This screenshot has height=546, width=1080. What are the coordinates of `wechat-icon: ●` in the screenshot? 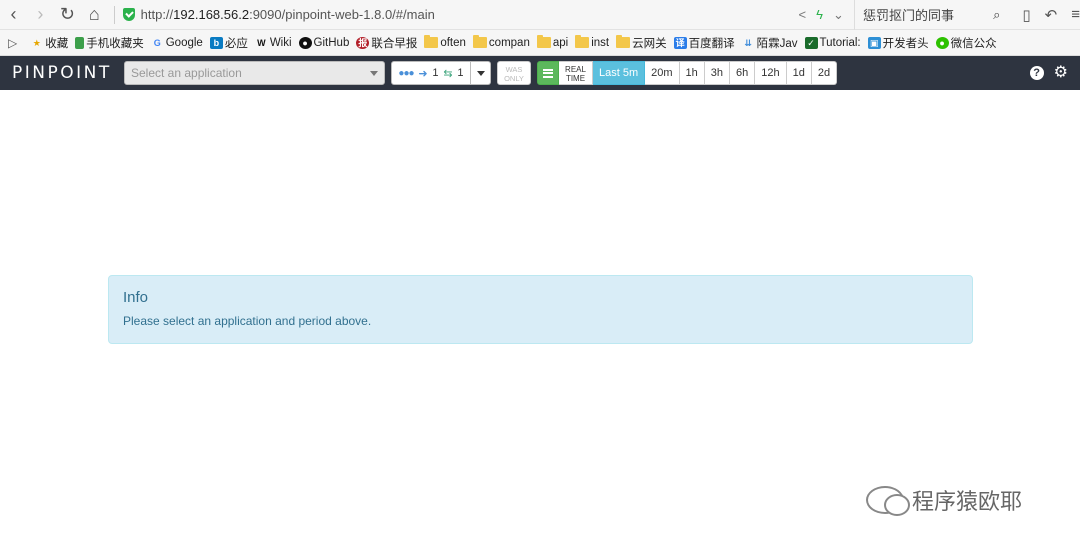 It's located at (942, 42).